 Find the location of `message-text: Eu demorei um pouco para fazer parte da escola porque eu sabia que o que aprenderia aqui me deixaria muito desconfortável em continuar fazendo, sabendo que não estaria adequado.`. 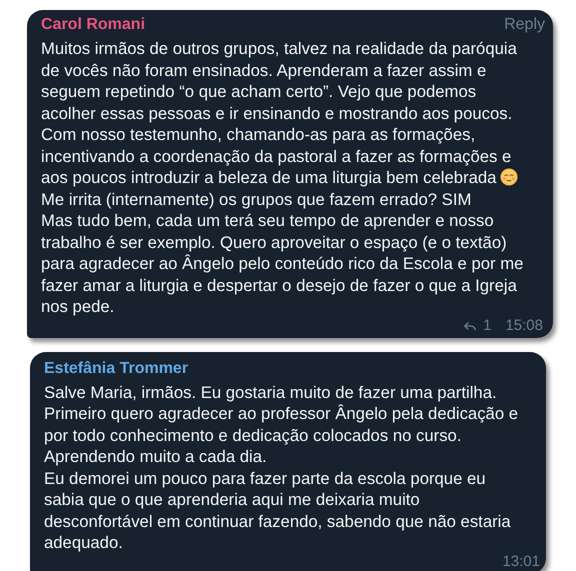

message-text: Eu demorei um pouco para fazer parte da escola porque eu sabia que o que aprenderia aqui me deixaria muito desconfortável em continuar fazendo, sabendo que não estaria adequado. is located at coordinates (277, 510).